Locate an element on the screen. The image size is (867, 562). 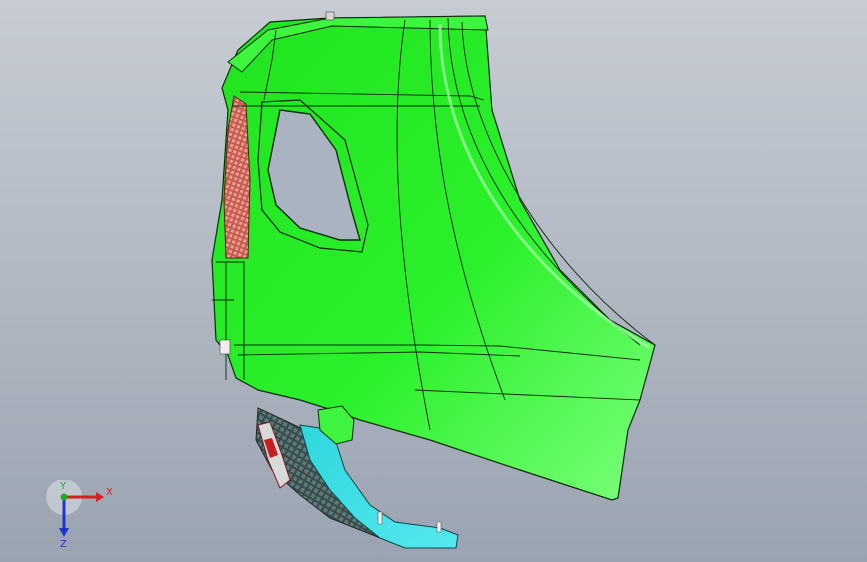
side-clip is located at coordinates (225, 347).